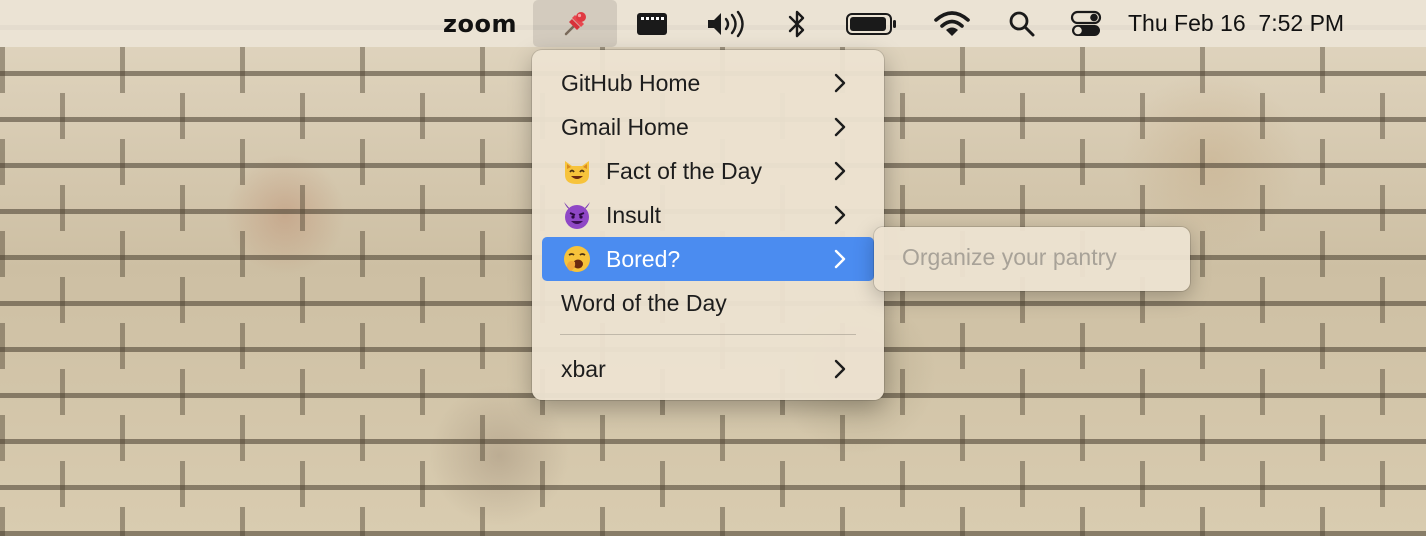  I want to click on menu-item-bored: Bored?, so click(708, 259).